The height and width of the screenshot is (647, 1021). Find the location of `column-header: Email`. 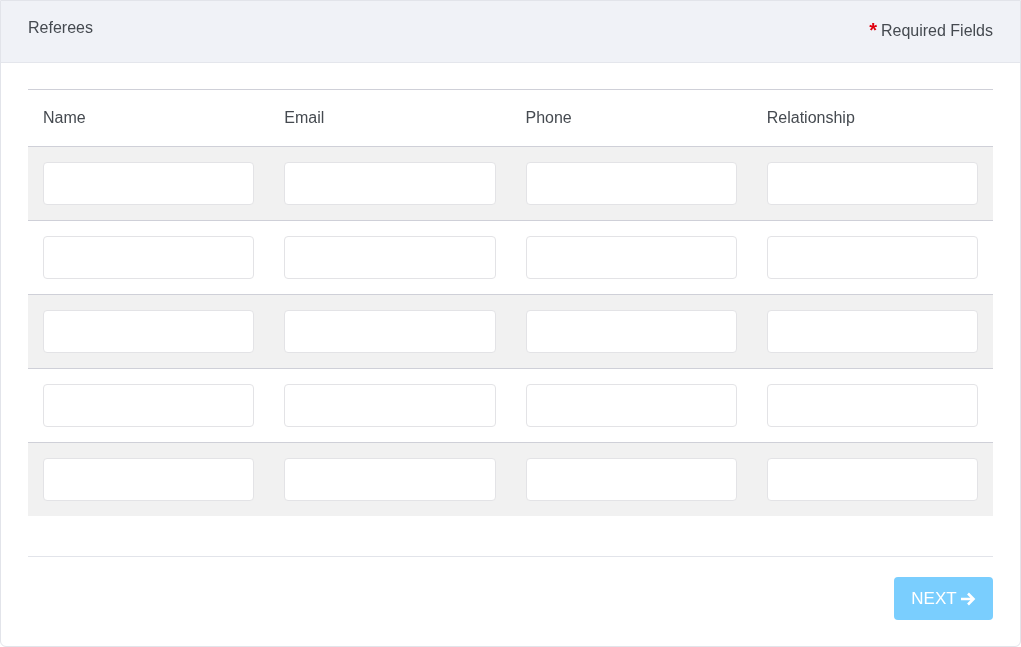

column-header: Email is located at coordinates (390, 118).